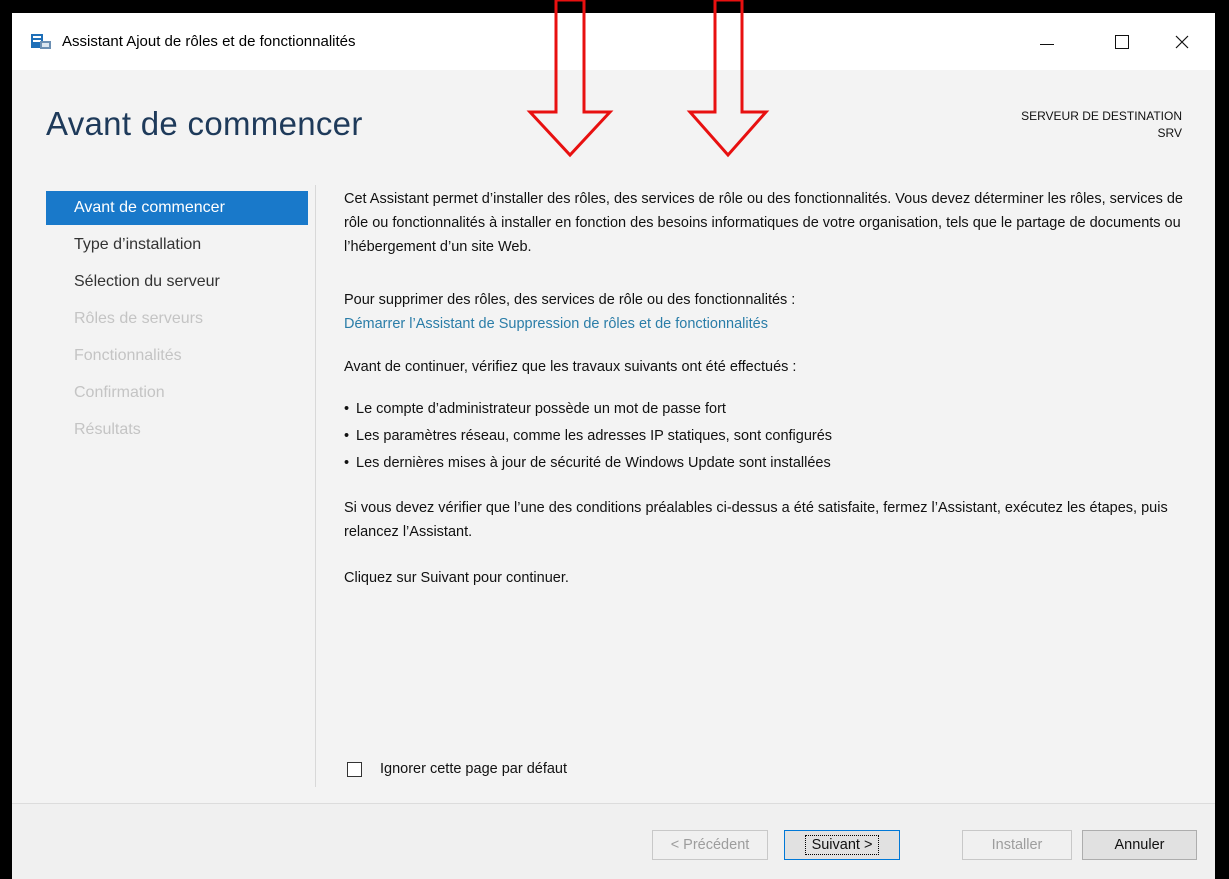 This screenshot has width=1229, height=879. What do you see at coordinates (728, 79) in the screenshot?
I see `annotation-arrow-right` at bounding box center [728, 79].